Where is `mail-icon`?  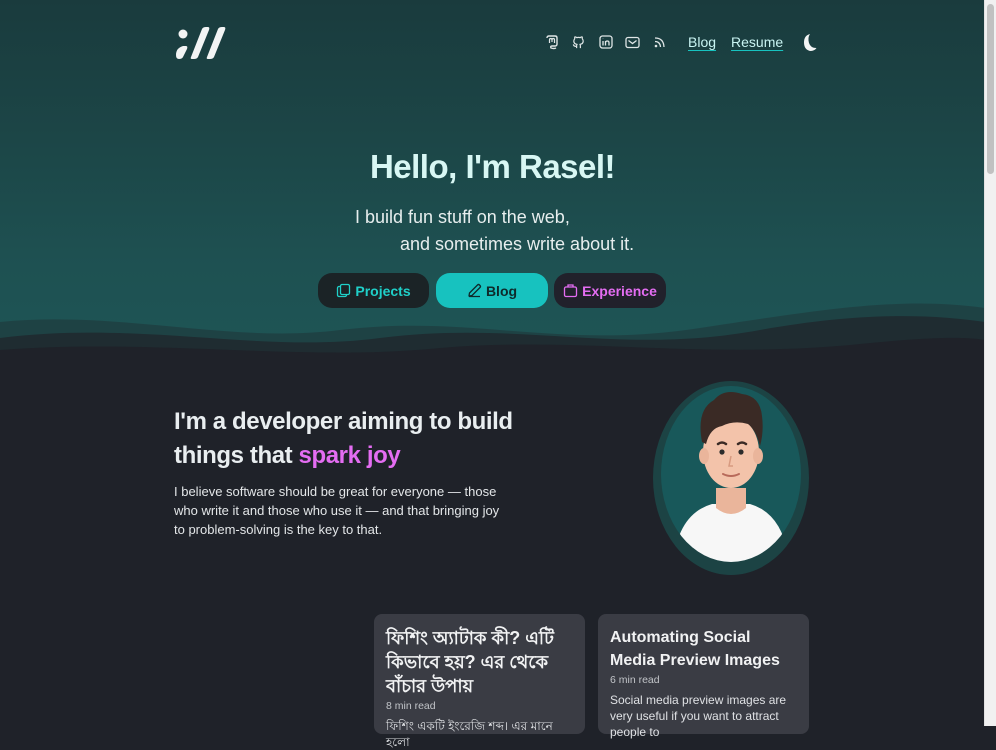 mail-icon is located at coordinates (632, 42).